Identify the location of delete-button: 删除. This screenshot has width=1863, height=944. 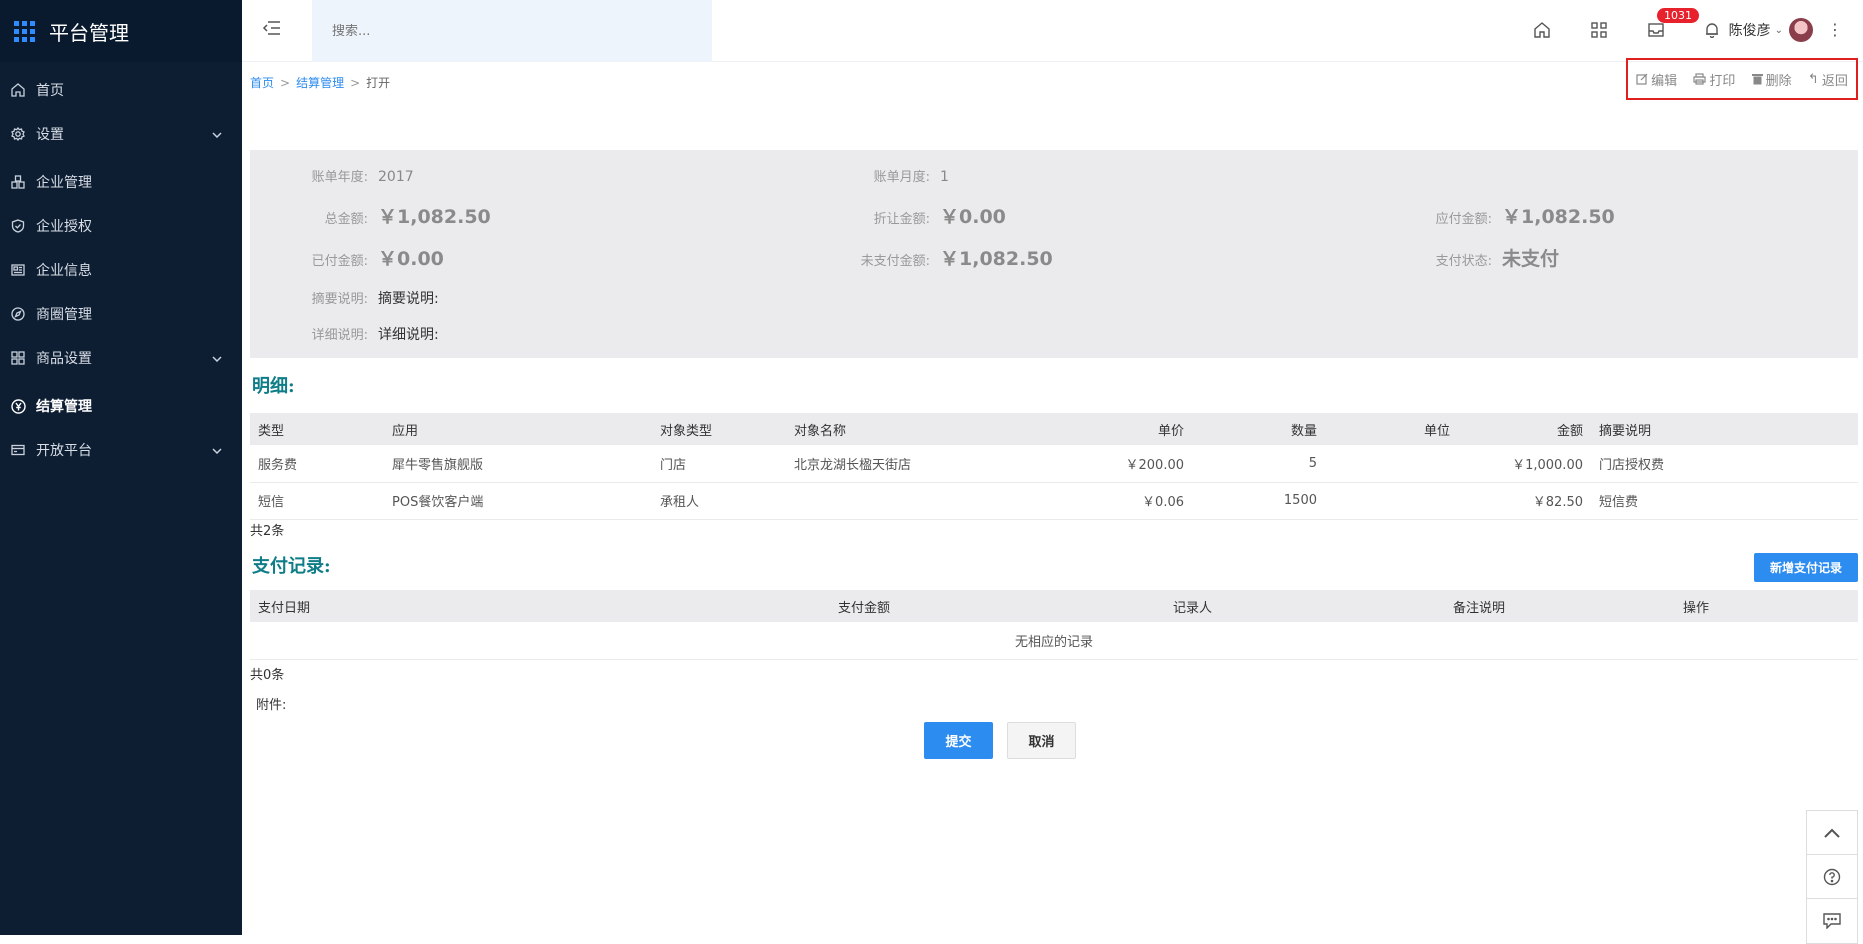
(1771, 79).